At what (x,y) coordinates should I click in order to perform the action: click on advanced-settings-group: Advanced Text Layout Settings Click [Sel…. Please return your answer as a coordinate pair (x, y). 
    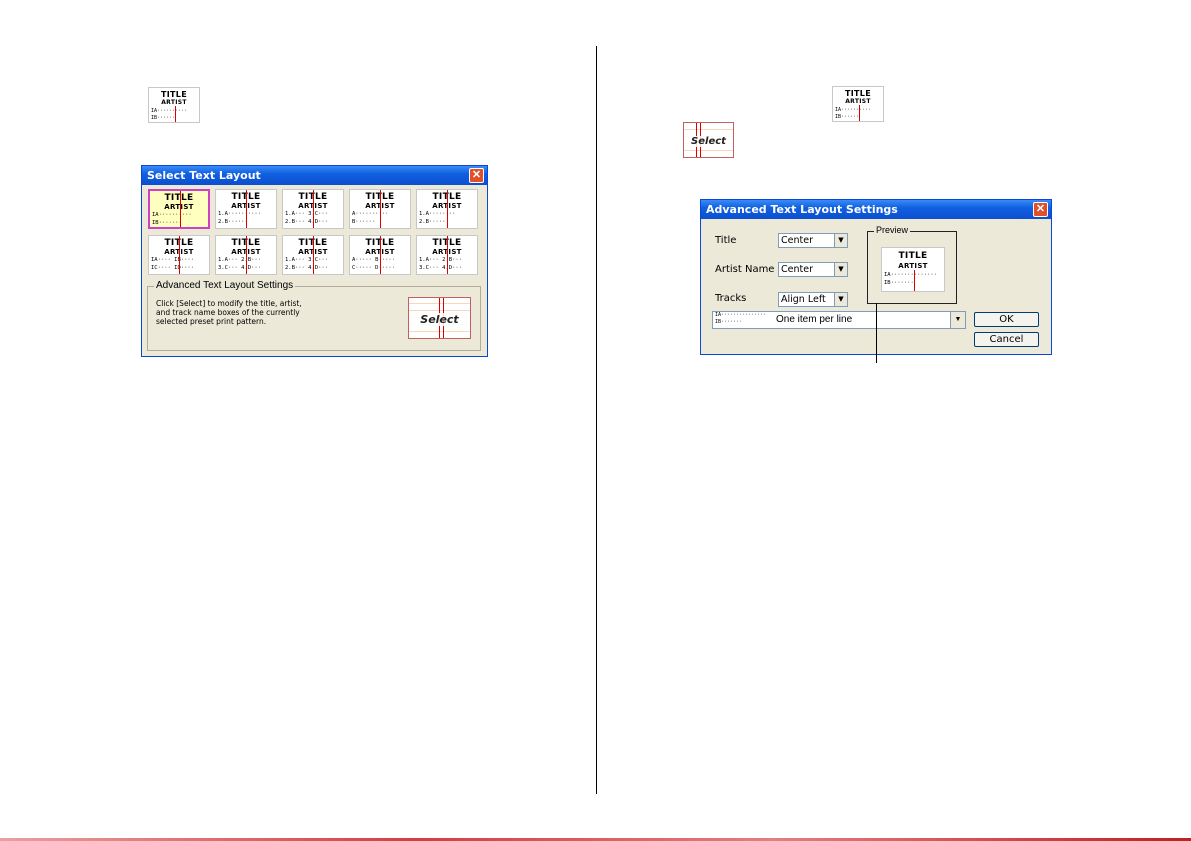
    Looking at the image, I should click on (314, 315).